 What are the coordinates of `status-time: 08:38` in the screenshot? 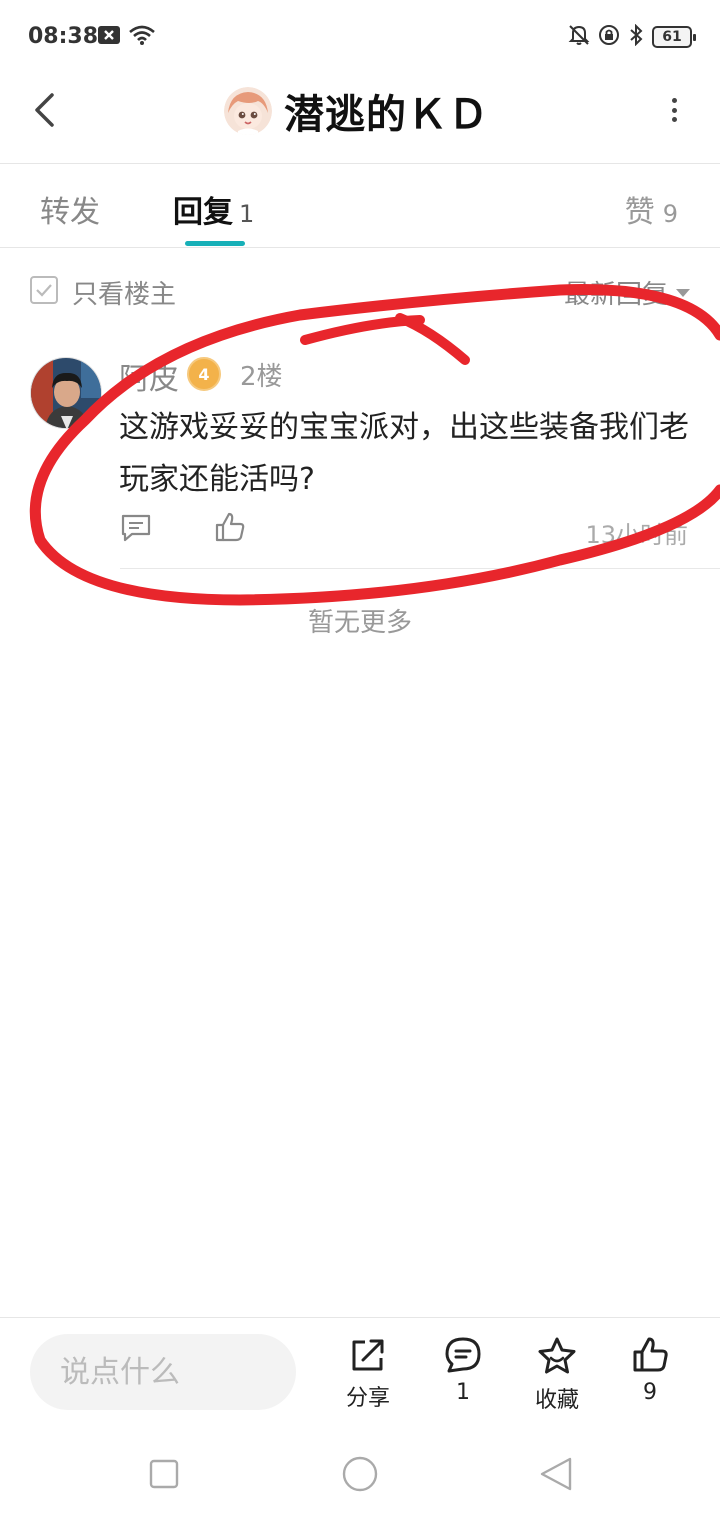 It's located at (63, 36).